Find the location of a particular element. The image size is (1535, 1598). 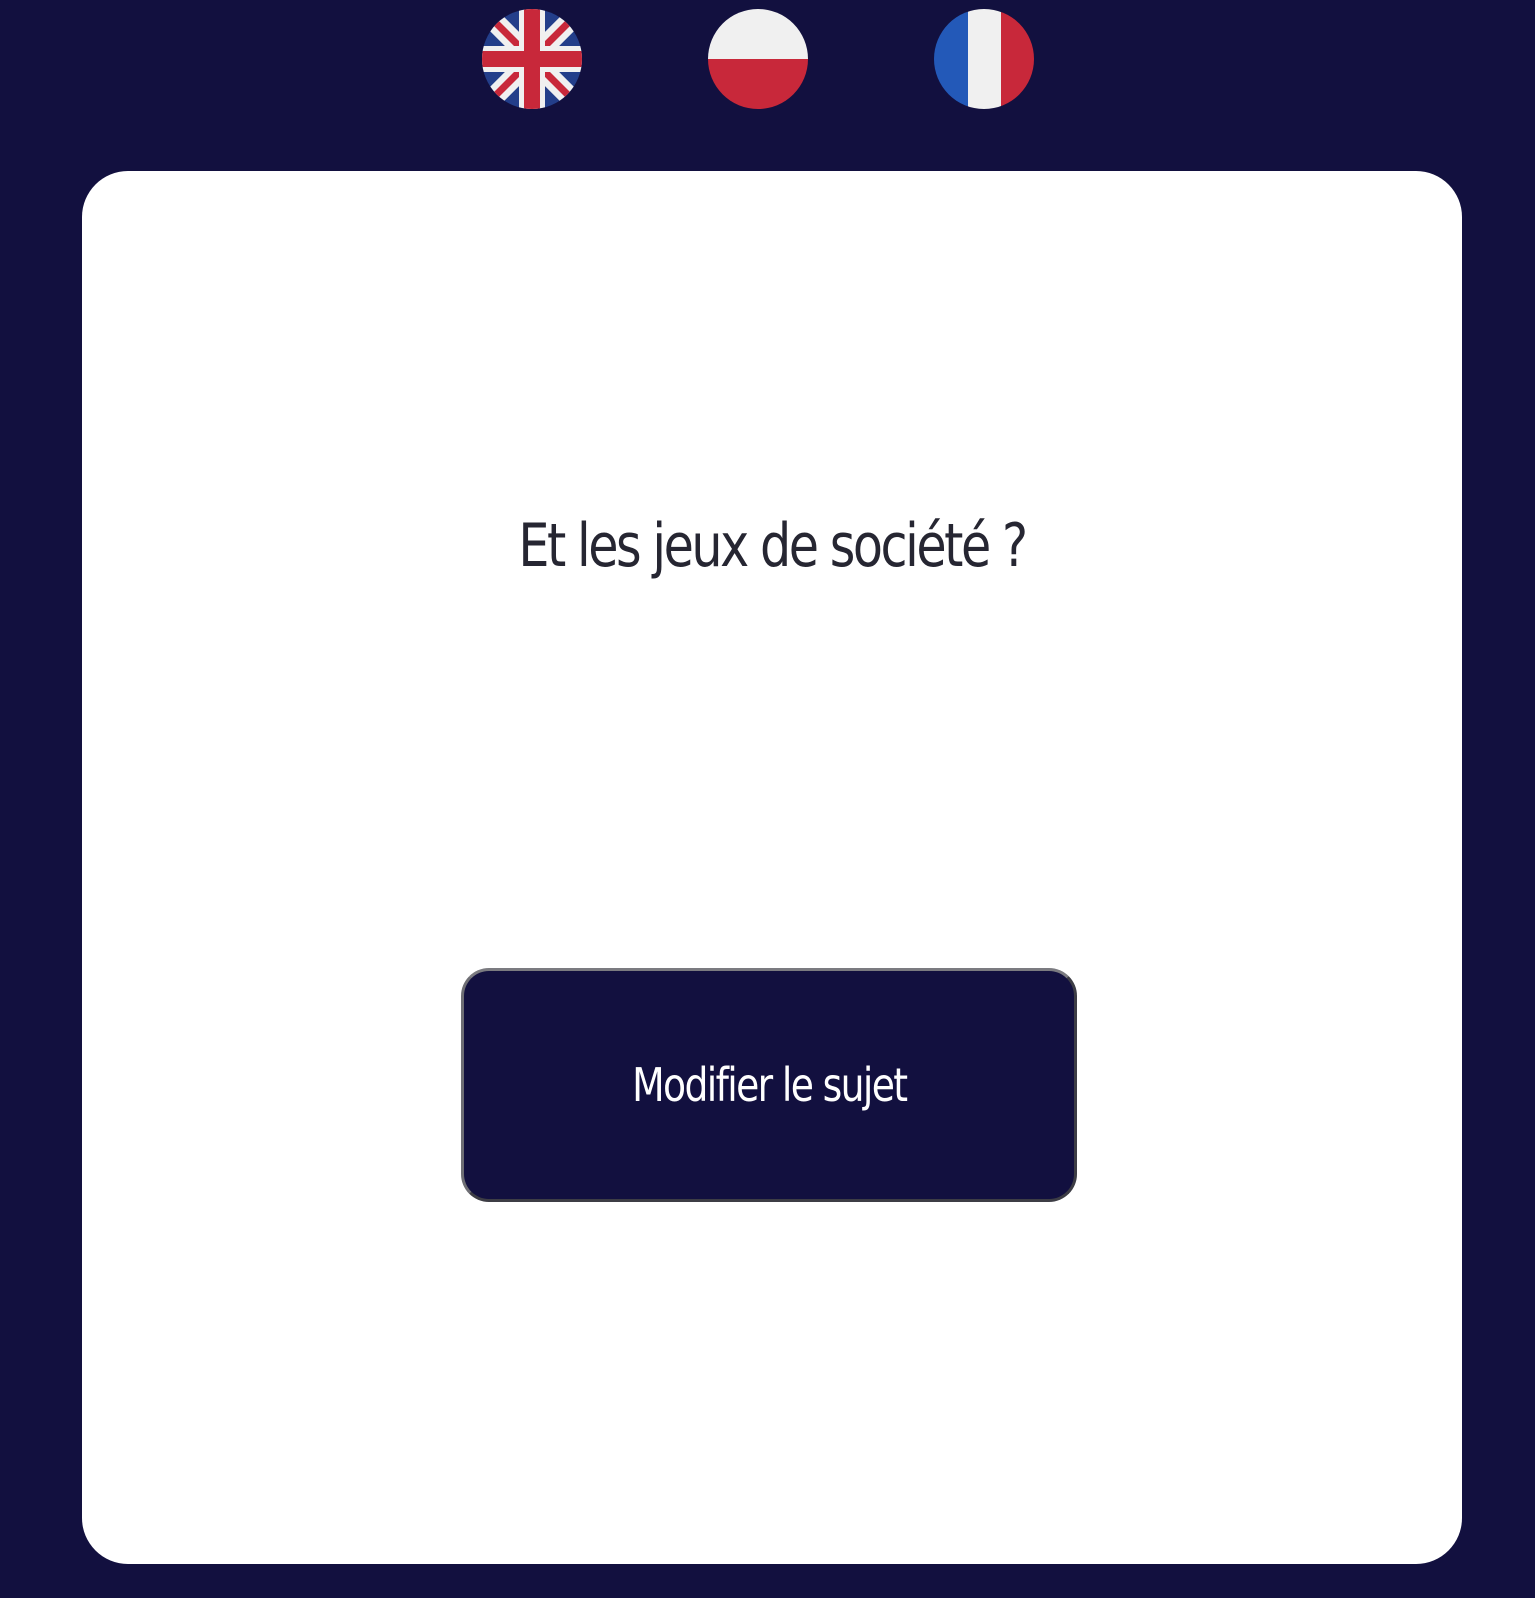

change-topic-button-label: Modifier le sujet is located at coordinates (769, 1085).